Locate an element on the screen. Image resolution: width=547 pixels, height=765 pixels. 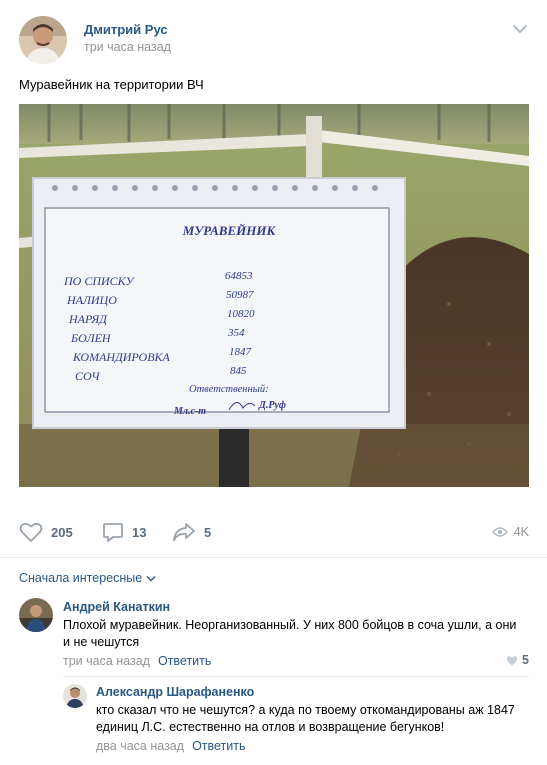
sign-value-2: 50987 is located at coordinates (240, 295).